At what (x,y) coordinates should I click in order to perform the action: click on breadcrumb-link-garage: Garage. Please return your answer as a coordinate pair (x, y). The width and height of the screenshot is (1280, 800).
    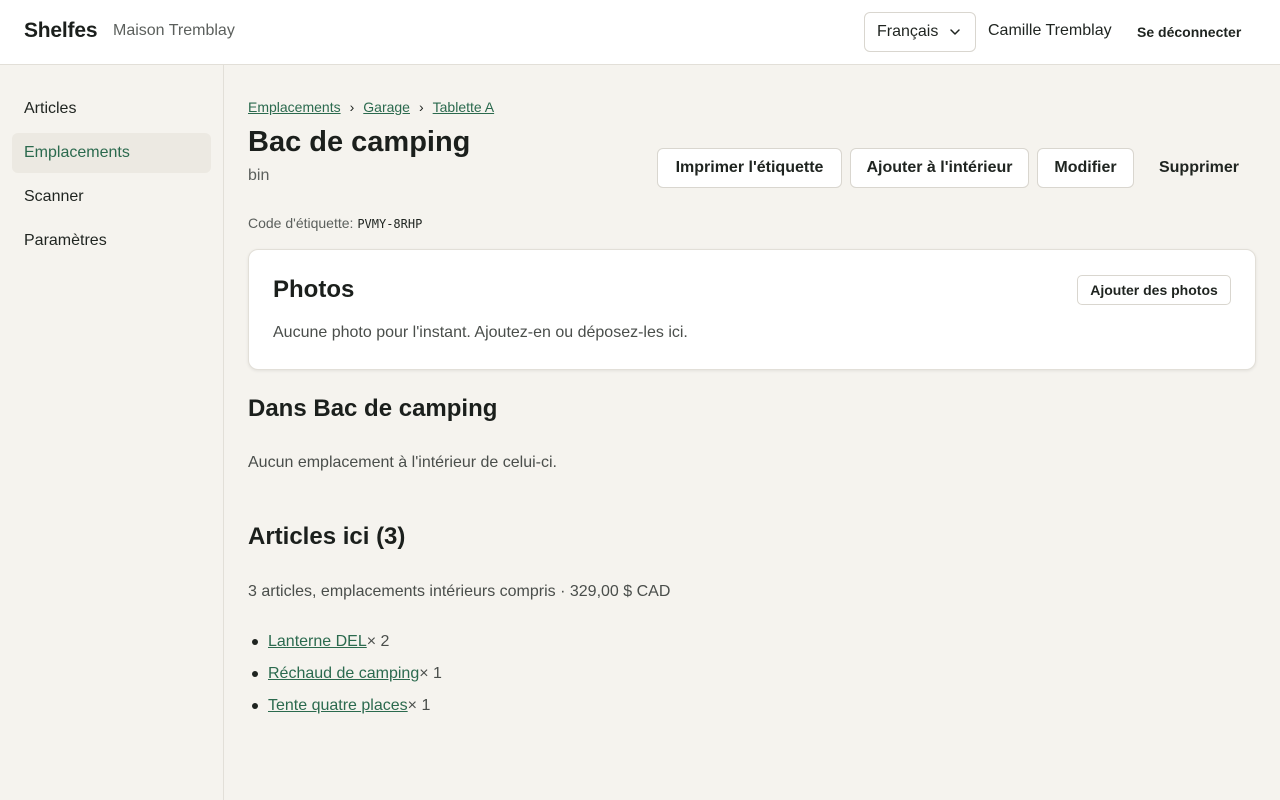
    Looking at the image, I should click on (386, 107).